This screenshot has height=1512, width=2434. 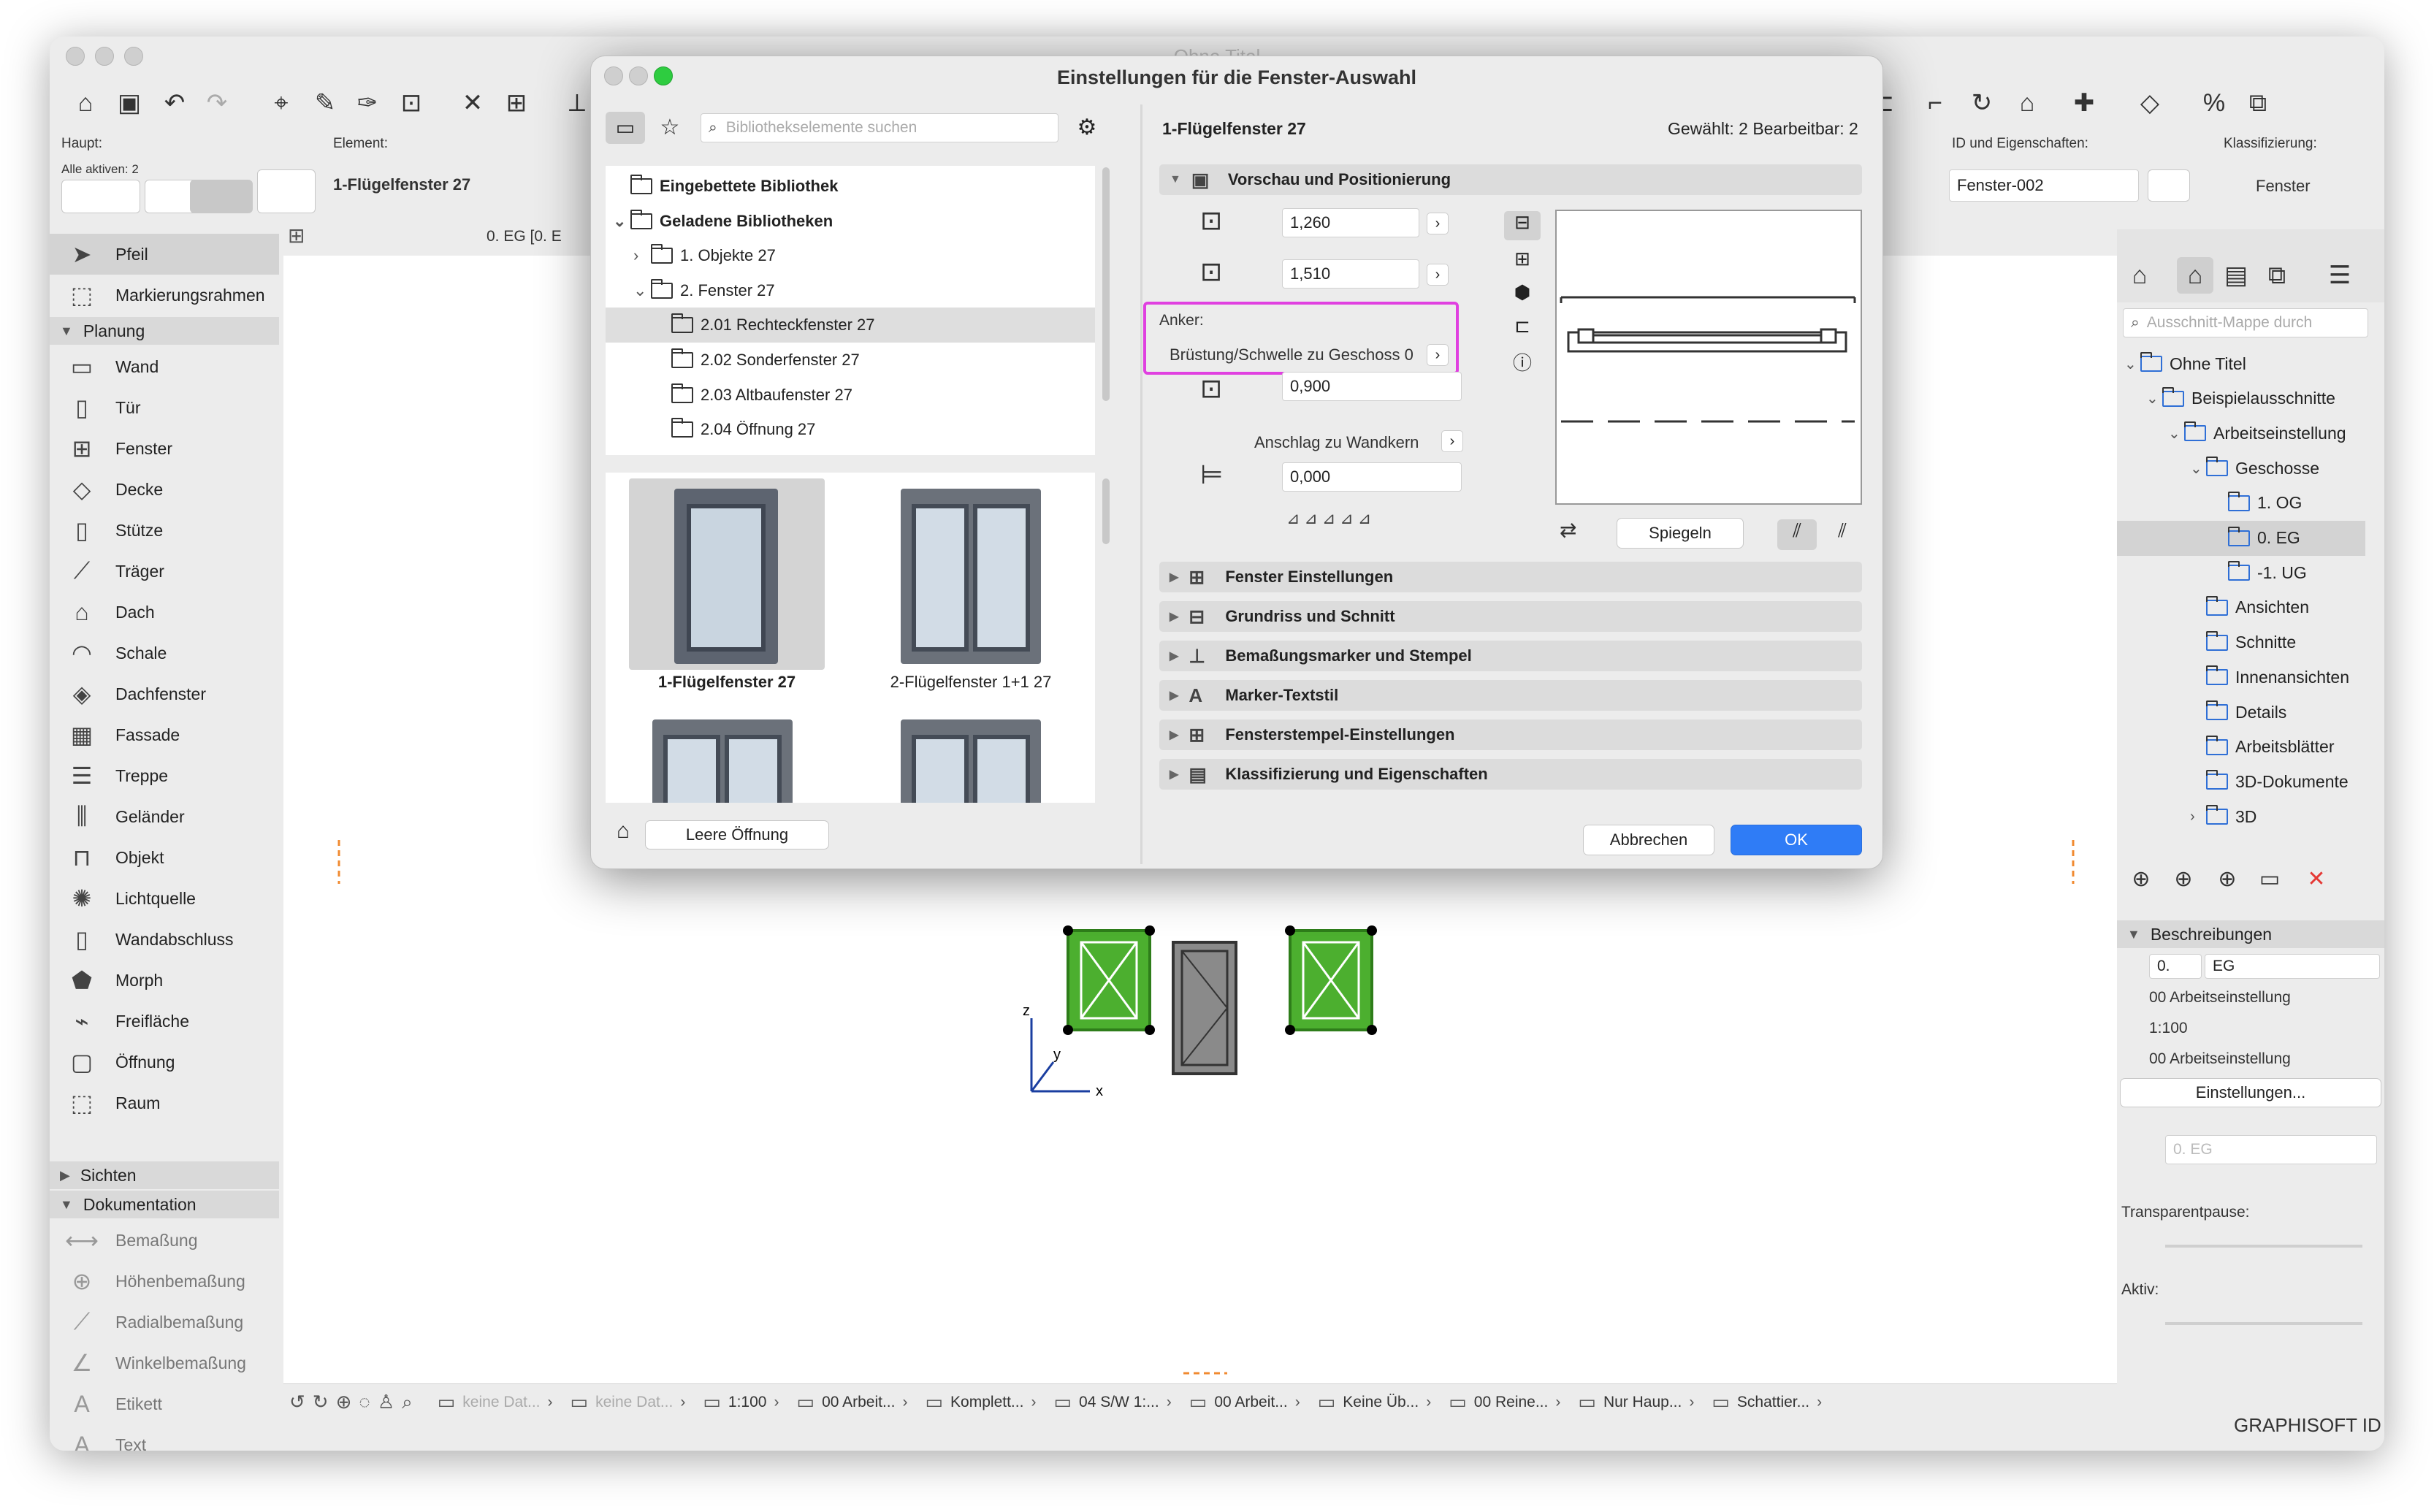 What do you see at coordinates (1087, 128) in the screenshot?
I see `gear-icon: ⚙` at bounding box center [1087, 128].